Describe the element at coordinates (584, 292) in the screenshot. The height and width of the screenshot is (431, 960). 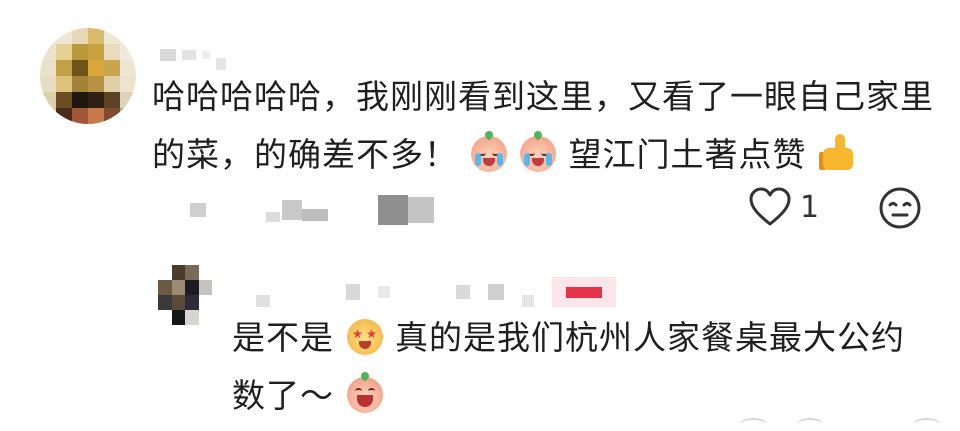
I see `author-badge` at that location.